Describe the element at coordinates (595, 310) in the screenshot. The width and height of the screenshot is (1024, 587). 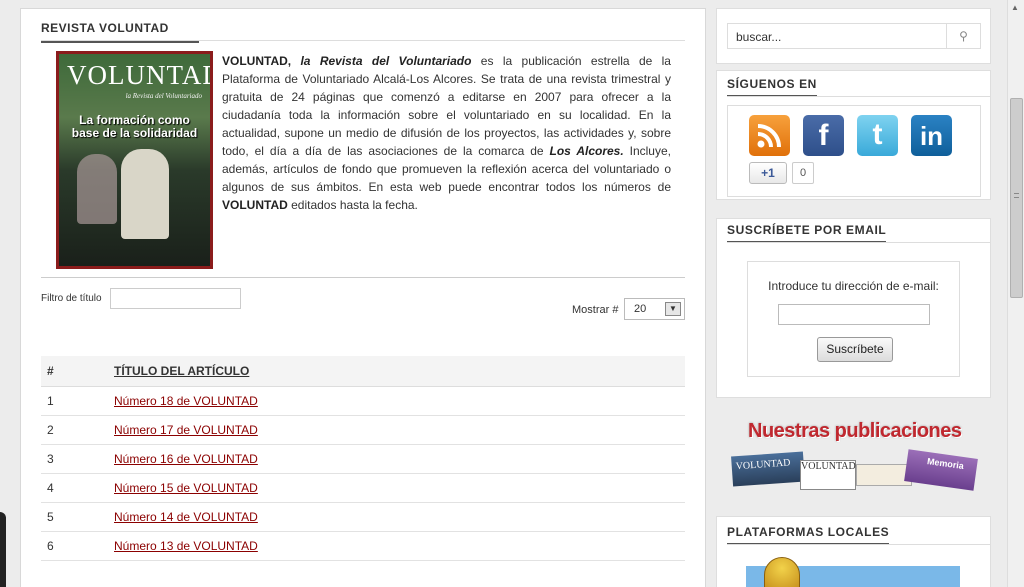
I see `show-label: Mostrar #` at that location.